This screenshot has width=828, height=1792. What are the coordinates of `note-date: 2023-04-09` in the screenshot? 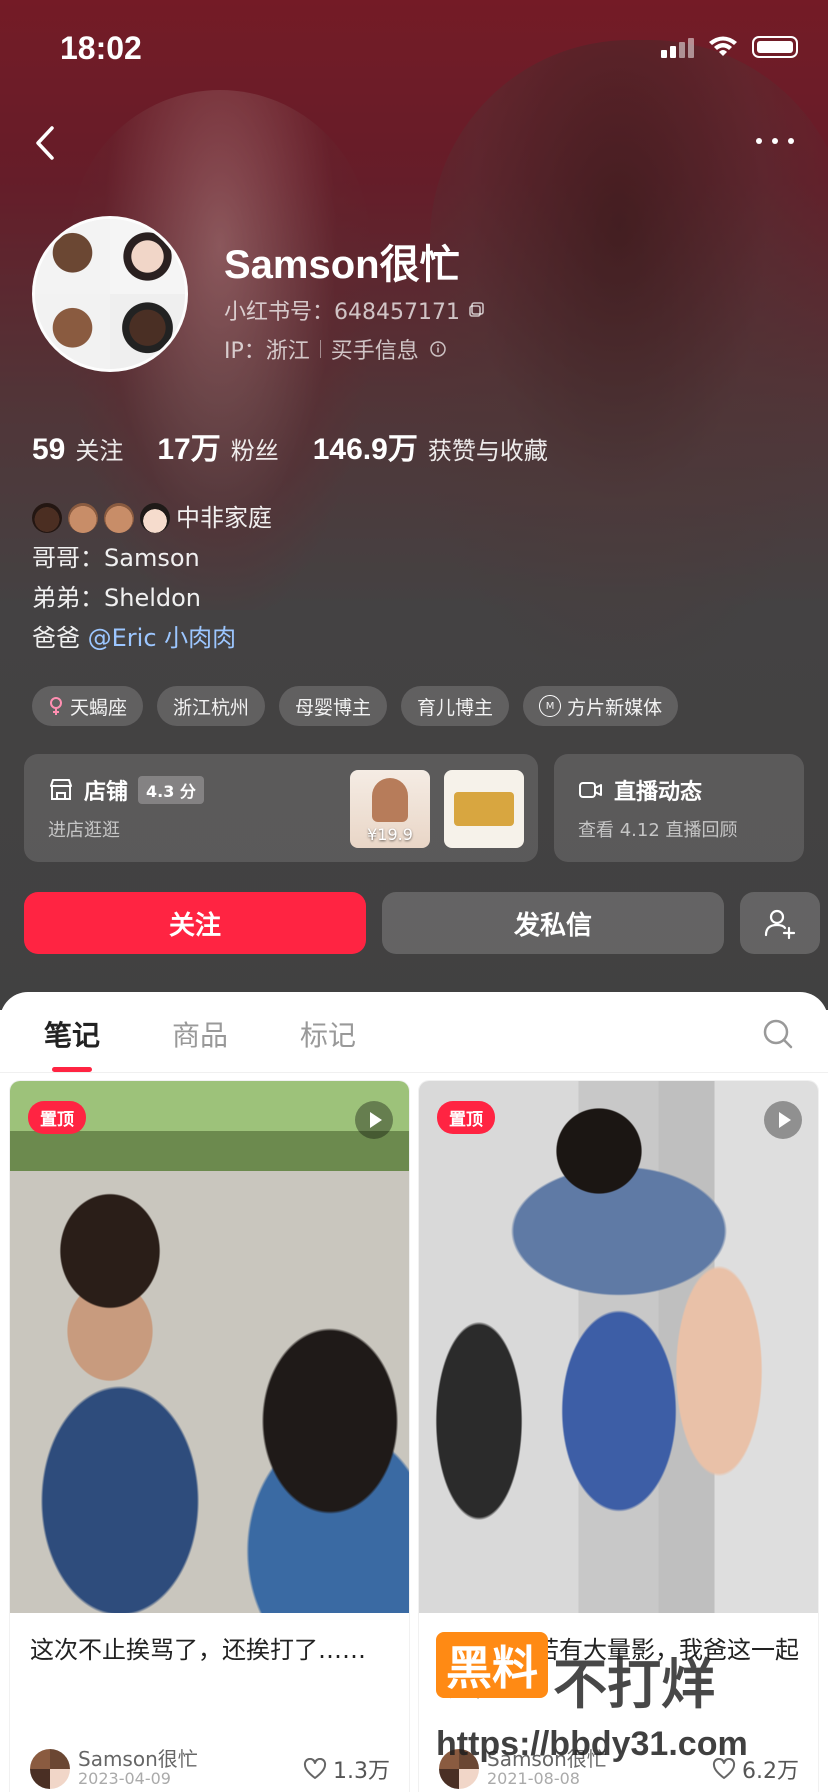 It's located at (124, 1778).